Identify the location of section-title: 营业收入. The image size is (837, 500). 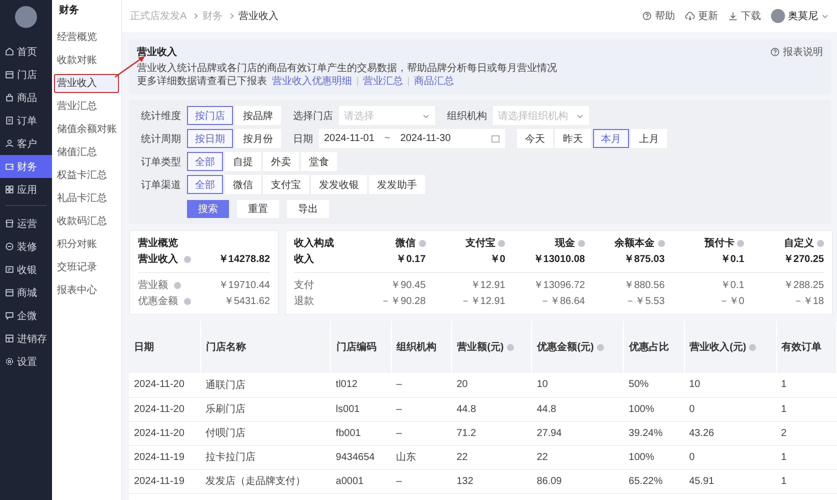
(157, 52).